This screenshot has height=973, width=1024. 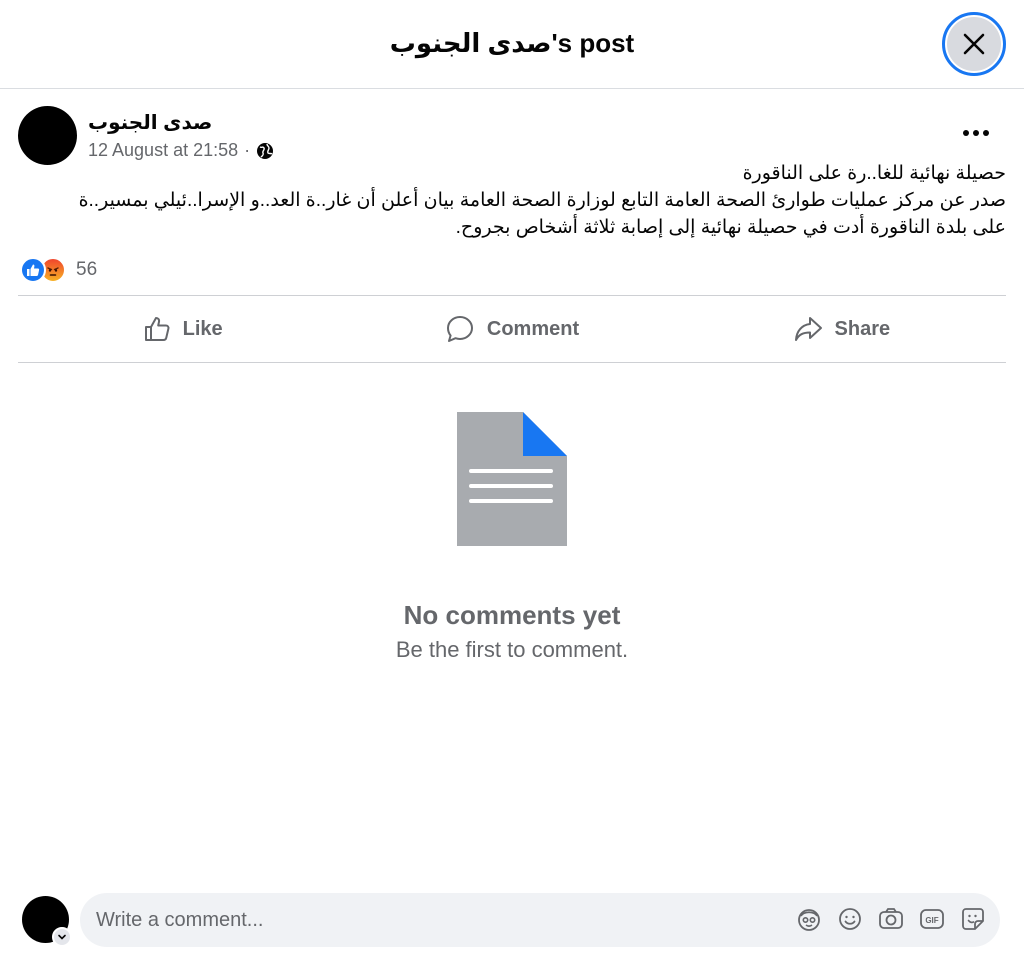 I want to click on post-header: صدى الجنوب 12 August at 21:58 ·, so click(x=513, y=136).